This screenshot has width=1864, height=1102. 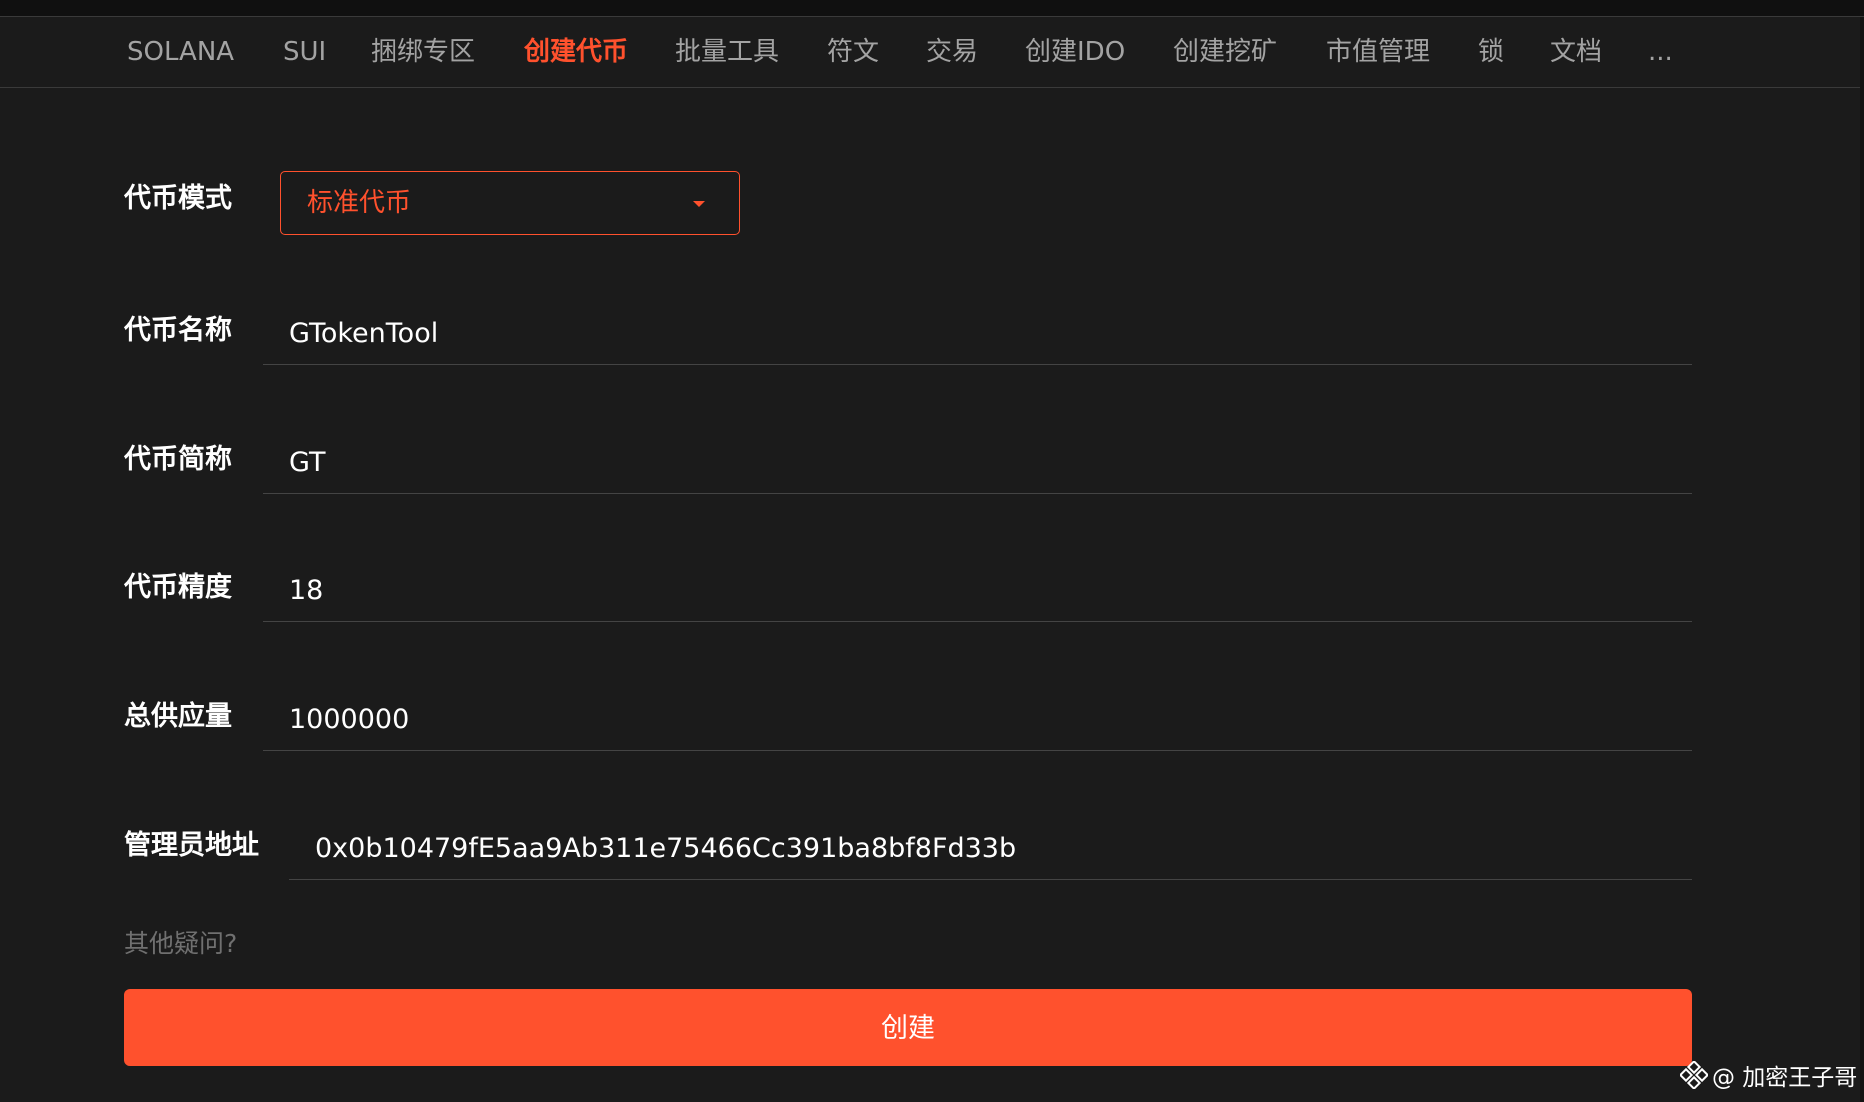 I want to click on browser-top-strip, so click(x=932, y=8).